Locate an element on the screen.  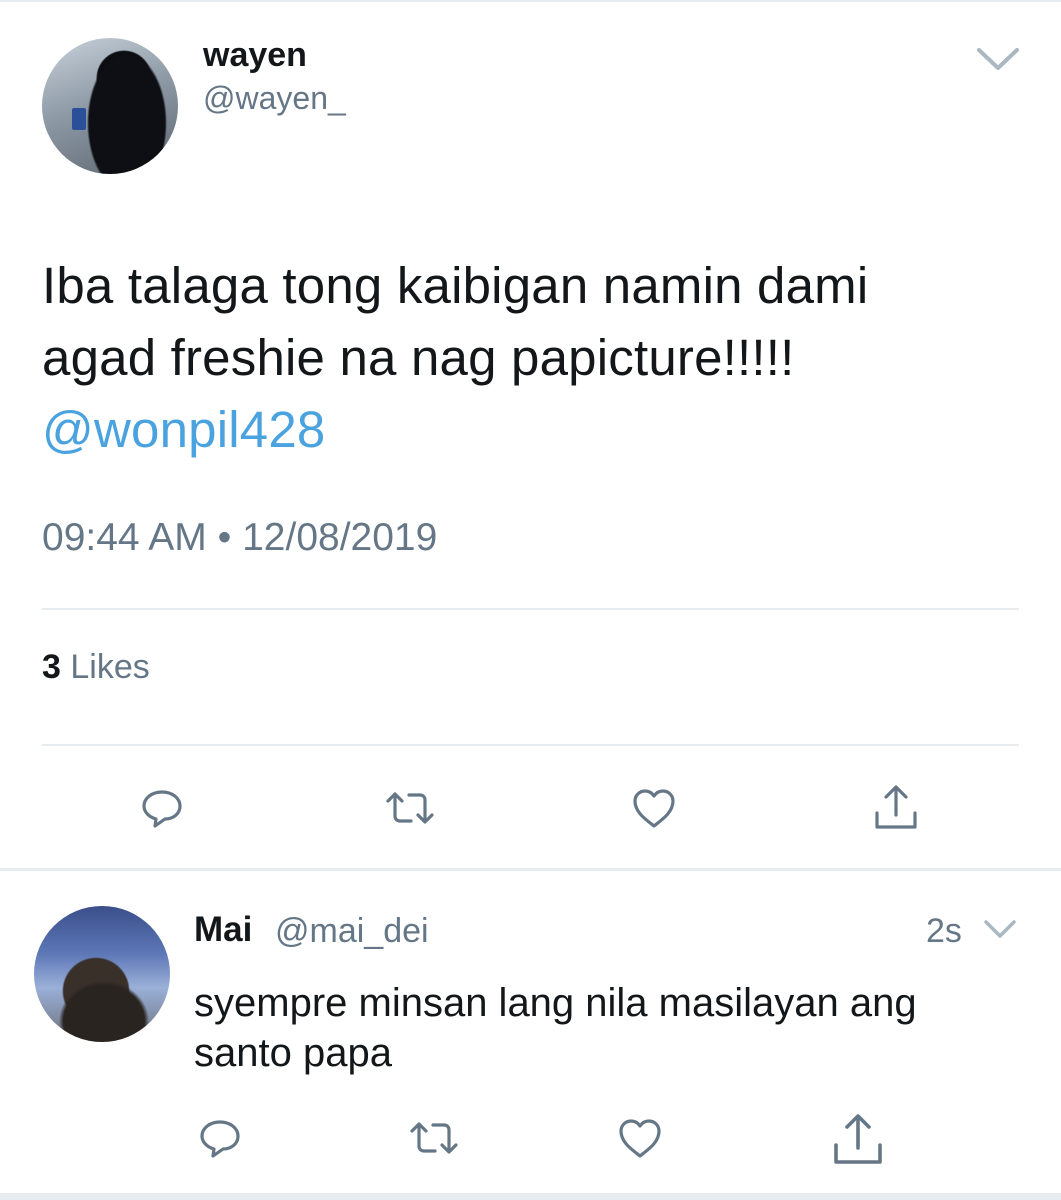
top-border is located at coordinates (530, 1).